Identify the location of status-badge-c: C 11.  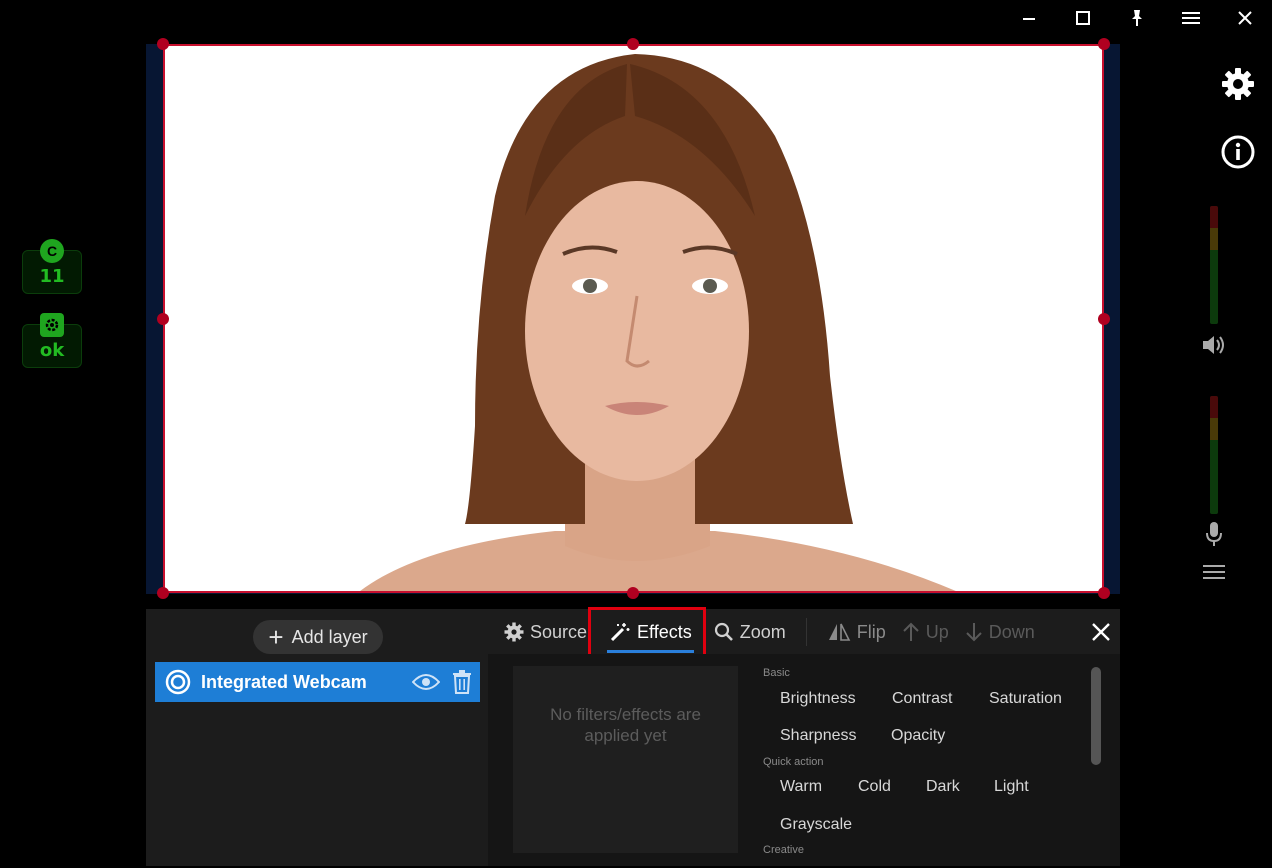
(52, 272).